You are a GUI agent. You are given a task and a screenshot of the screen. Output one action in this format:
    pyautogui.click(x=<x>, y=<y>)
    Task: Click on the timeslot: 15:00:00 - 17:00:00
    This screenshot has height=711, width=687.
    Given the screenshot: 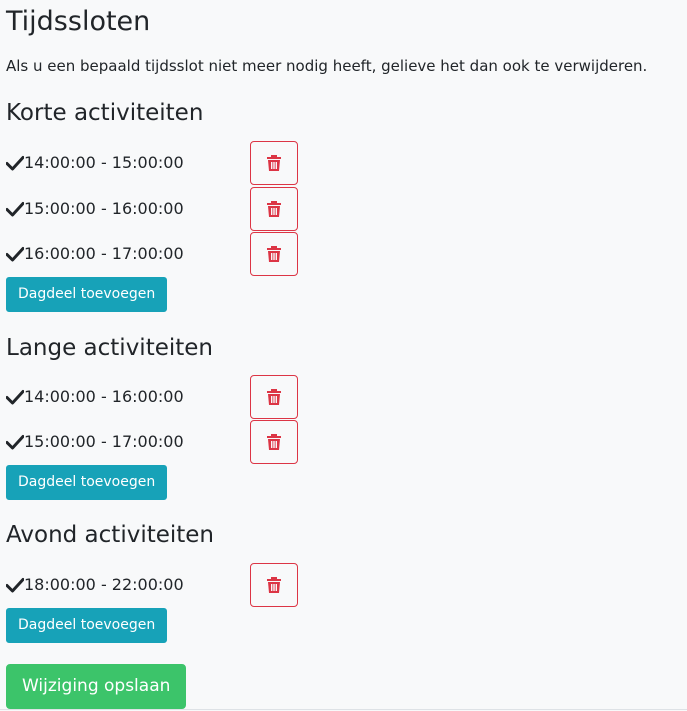 What is the action you would take?
    pyautogui.click(x=95, y=442)
    